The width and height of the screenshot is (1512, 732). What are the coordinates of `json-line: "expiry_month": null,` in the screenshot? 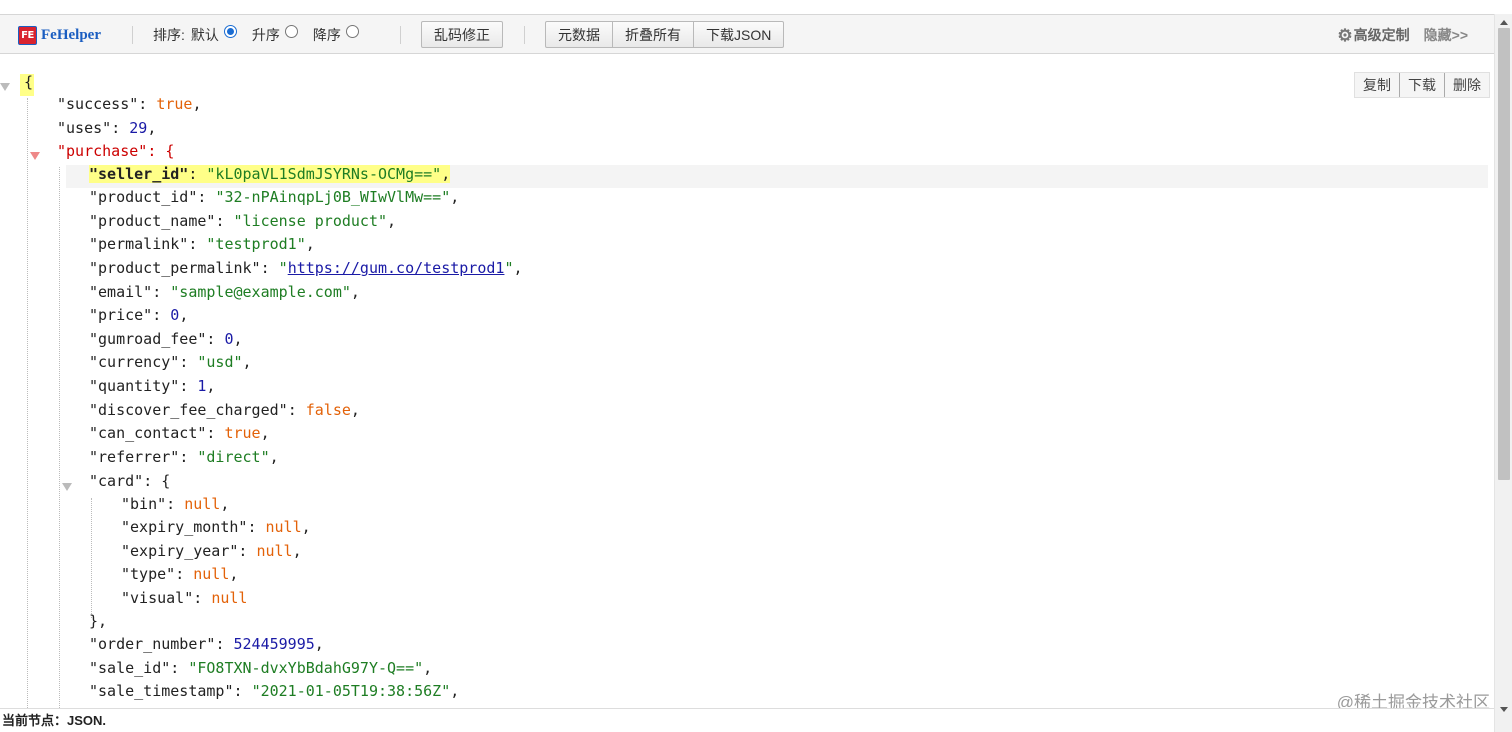 It's located at (216, 527).